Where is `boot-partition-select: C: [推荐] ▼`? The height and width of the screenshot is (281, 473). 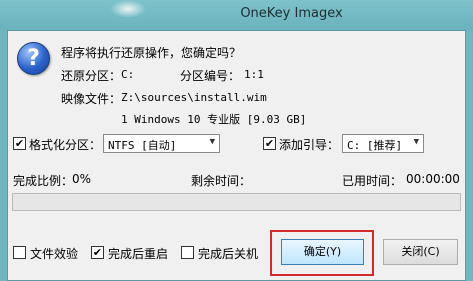
boot-partition-select: C: [推荐] ▼ is located at coordinates (383, 143).